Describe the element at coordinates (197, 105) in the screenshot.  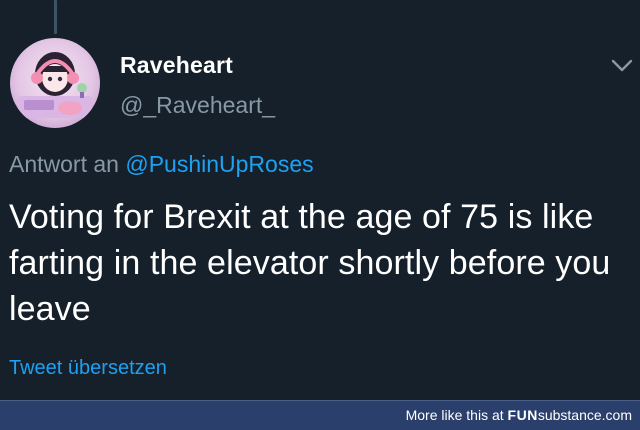
I see `user-handle: @_Raveheart_` at that location.